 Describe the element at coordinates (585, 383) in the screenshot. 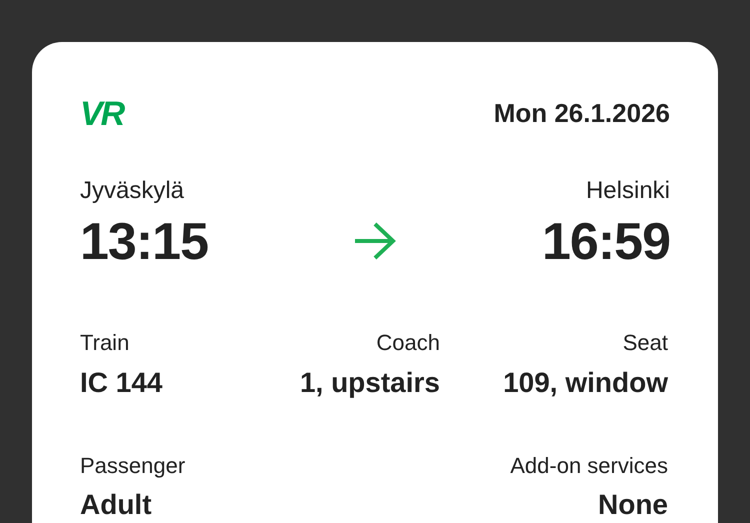

I see `detail-value: 109, window` at that location.